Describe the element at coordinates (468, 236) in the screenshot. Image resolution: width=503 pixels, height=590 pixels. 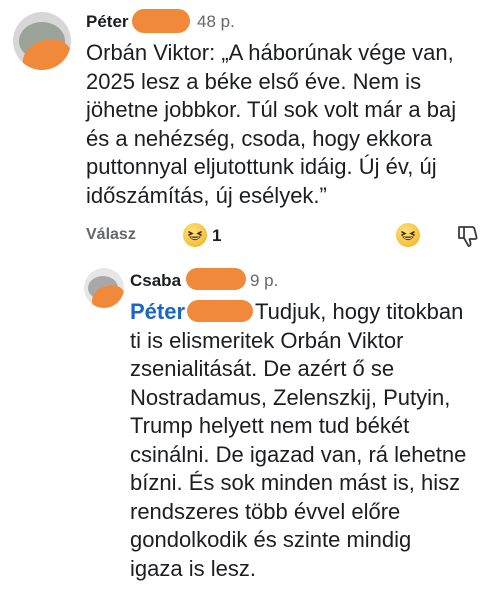
I see `thumbs-down-icon` at that location.